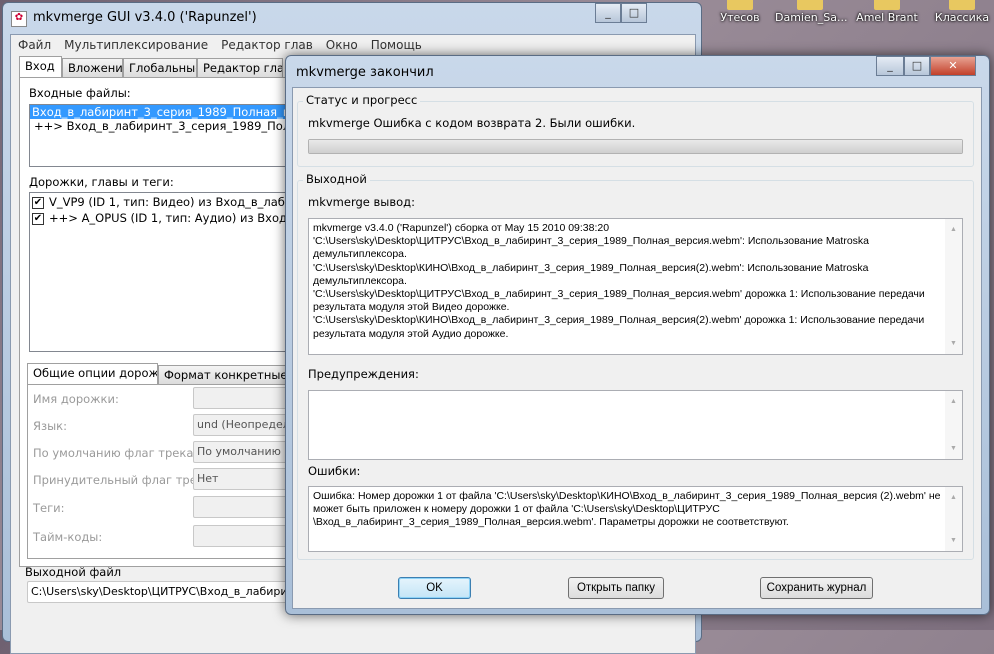 The height and width of the screenshot is (654, 994). I want to click on dialog-title: mkvmerge закончил, so click(365, 72).